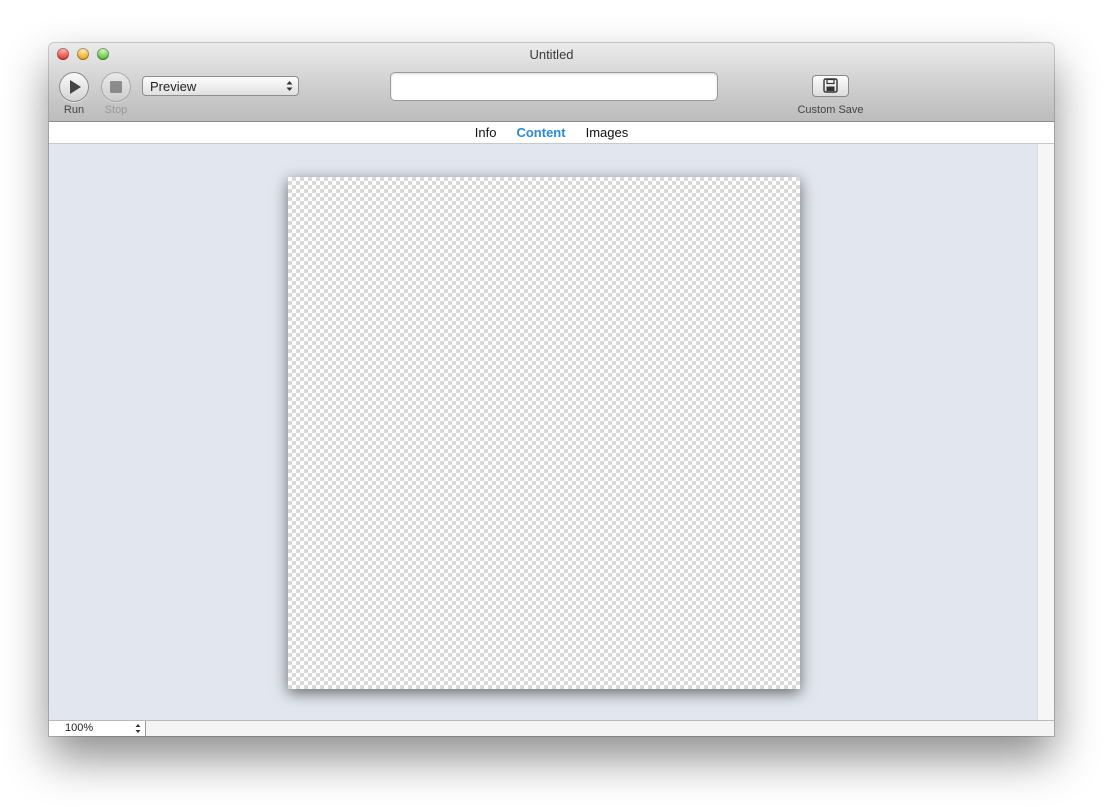 The image size is (1119, 807). I want to click on stop-icon, so click(116, 87).